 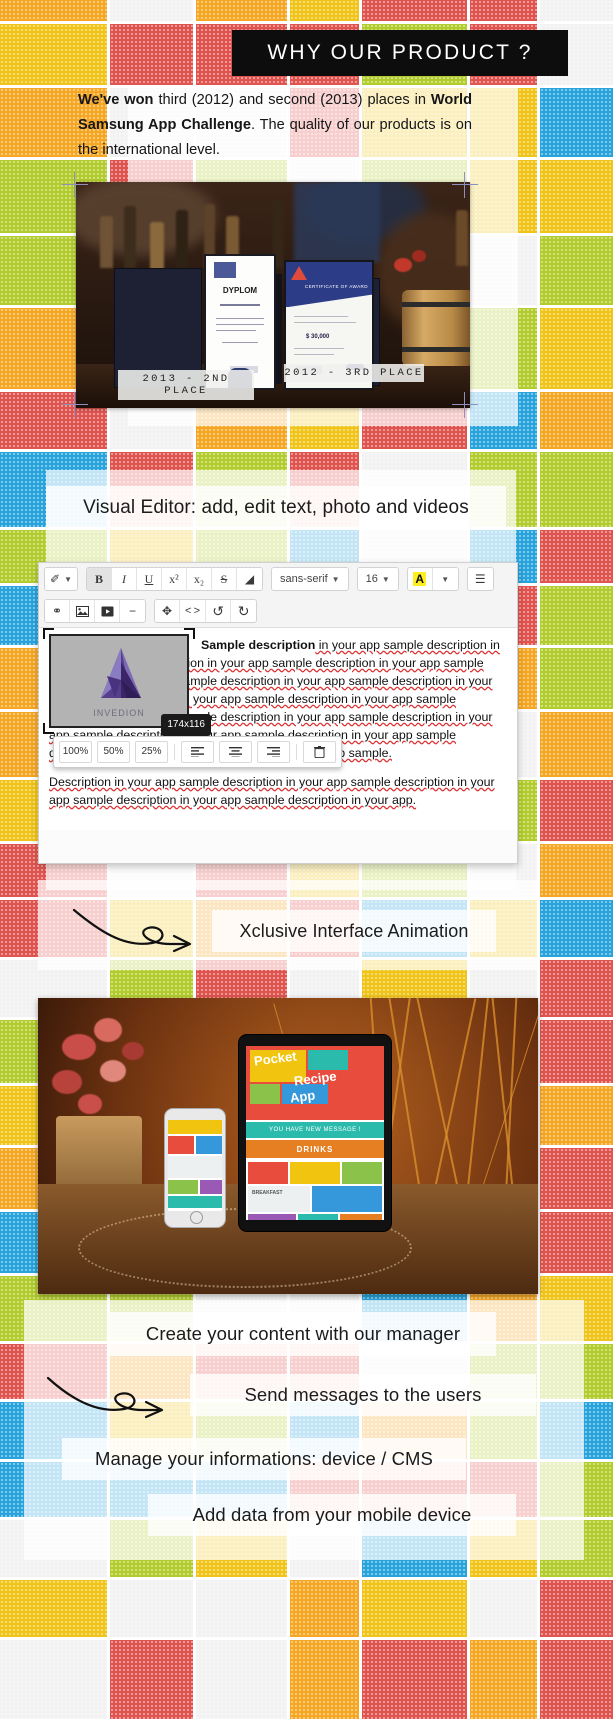 I want to click on source-code-icon: < >, so click(x=193, y=611).